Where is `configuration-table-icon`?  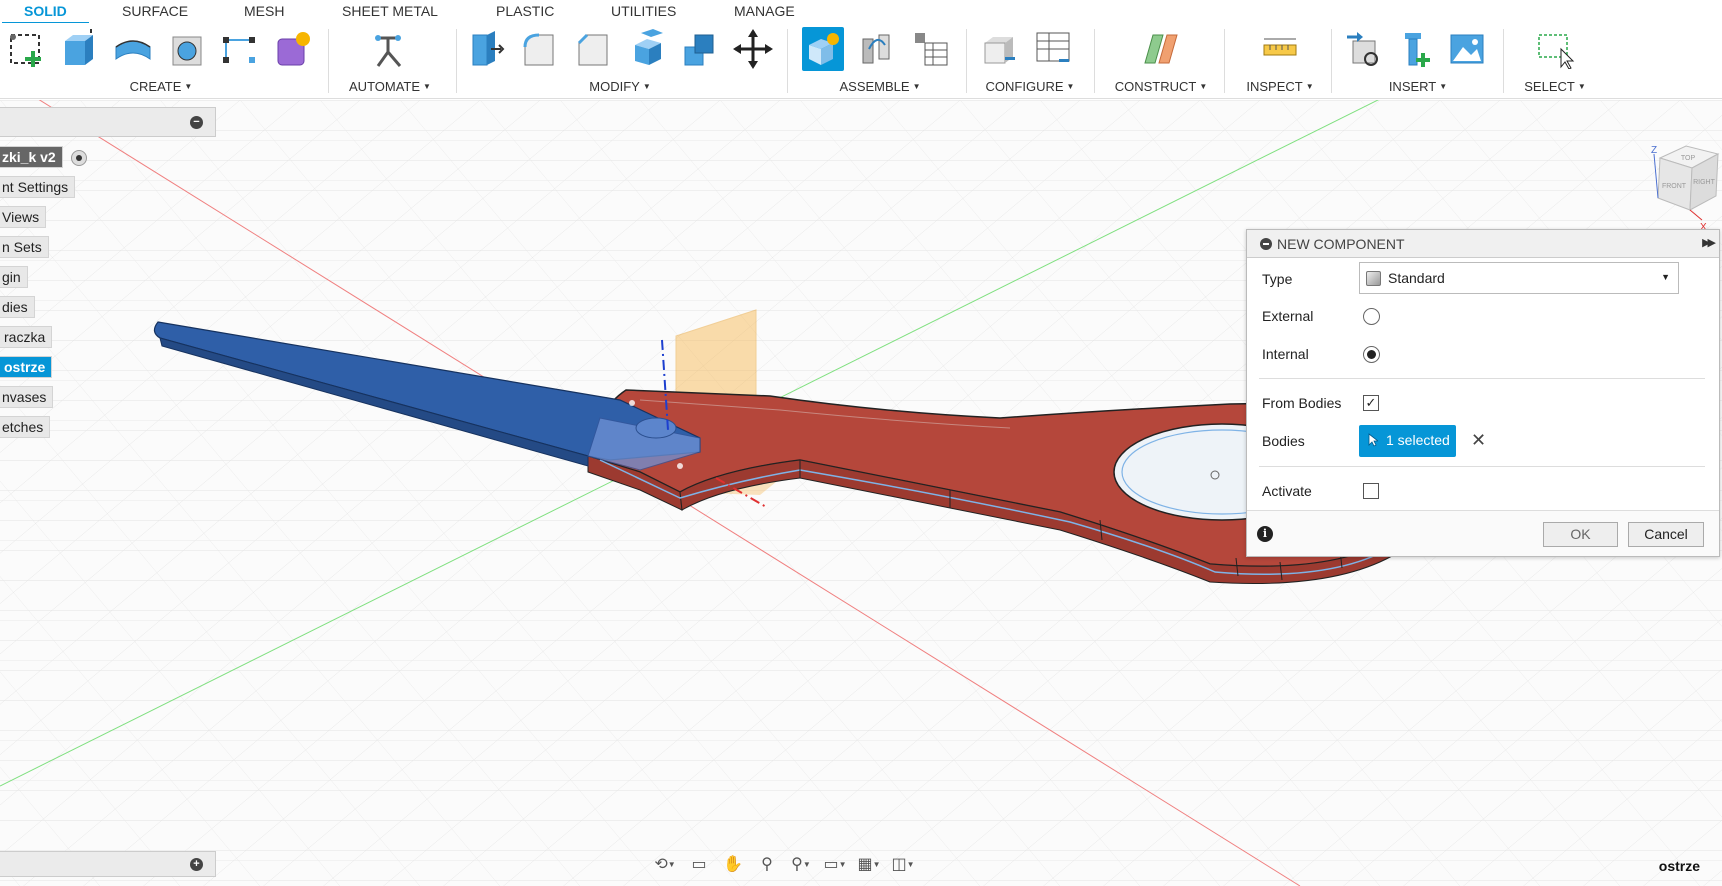 configuration-table-icon is located at coordinates (1053, 49).